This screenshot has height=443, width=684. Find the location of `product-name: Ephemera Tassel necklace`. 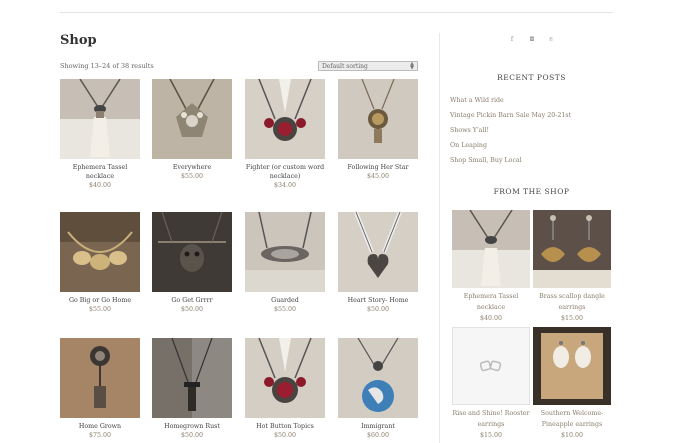

product-name: Ephemera Tassel necklace is located at coordinates (100, 172).